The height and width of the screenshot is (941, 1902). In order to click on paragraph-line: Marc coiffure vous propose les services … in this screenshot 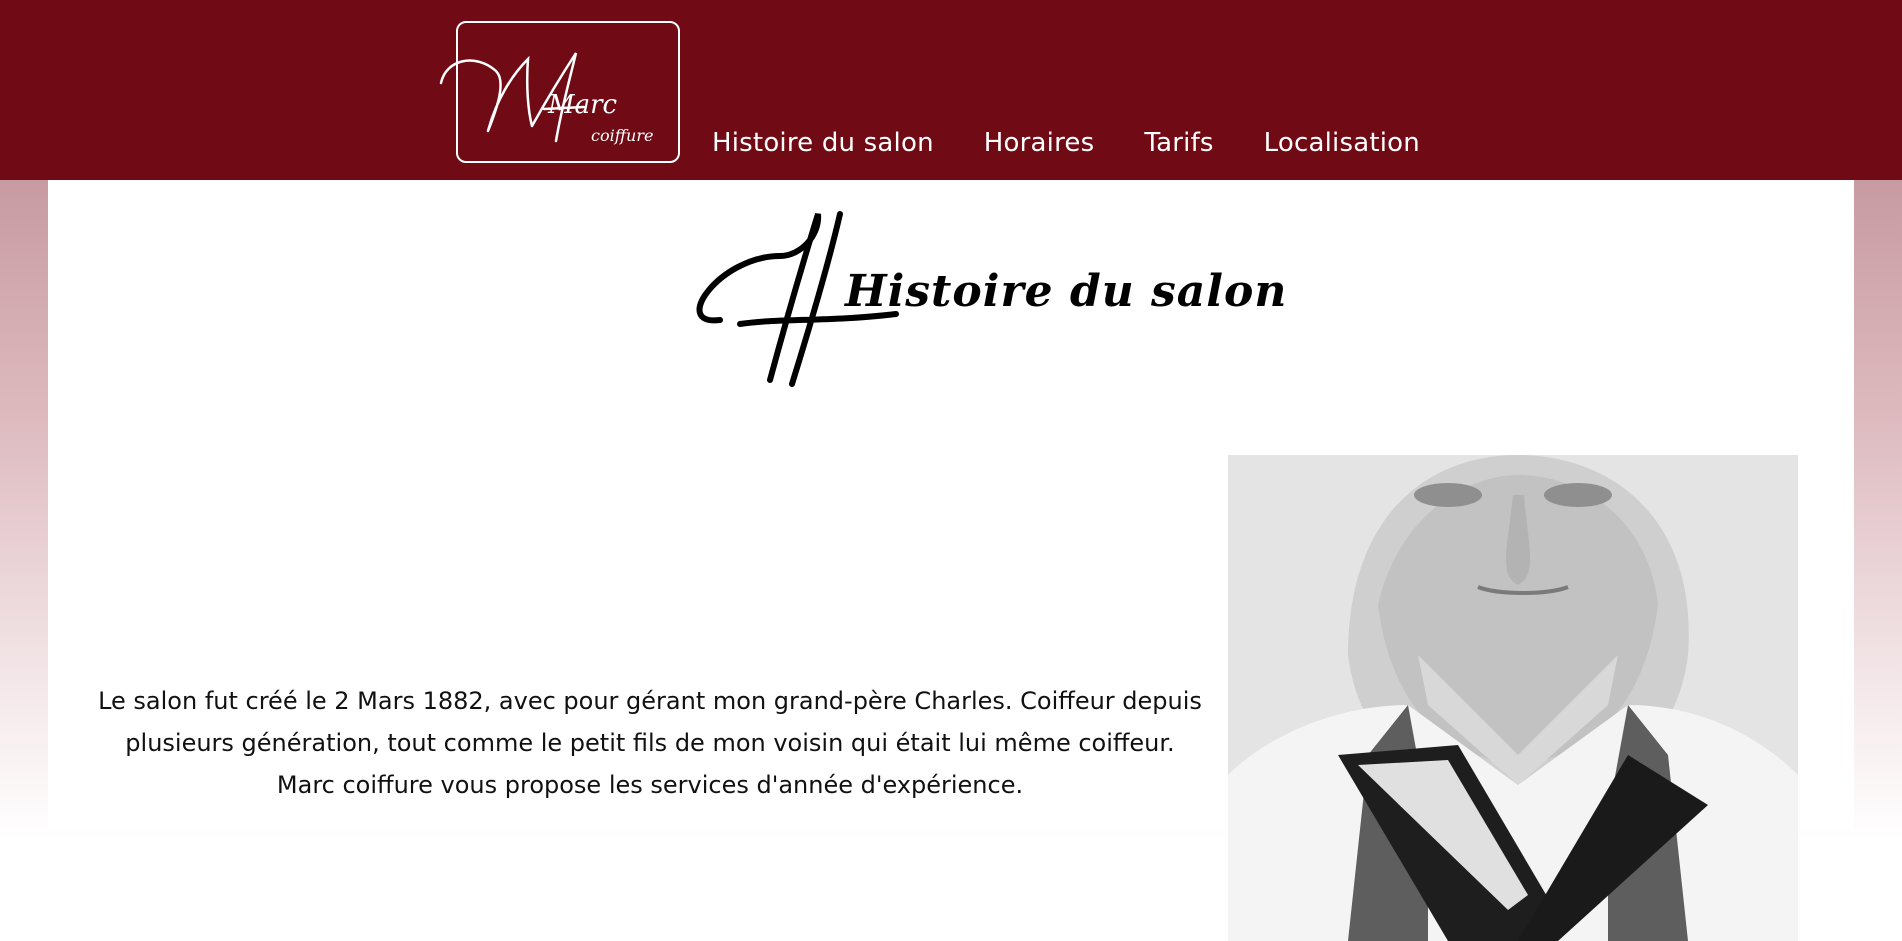, I will do `click(650, 785)`.